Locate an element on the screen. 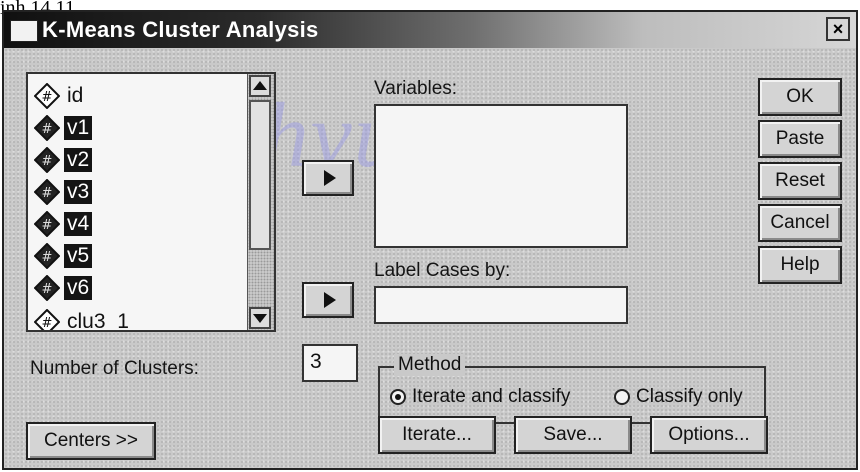 The width and height of the screenshot is (860, 472). scroll-down-button is located at coordinates (260, 318).